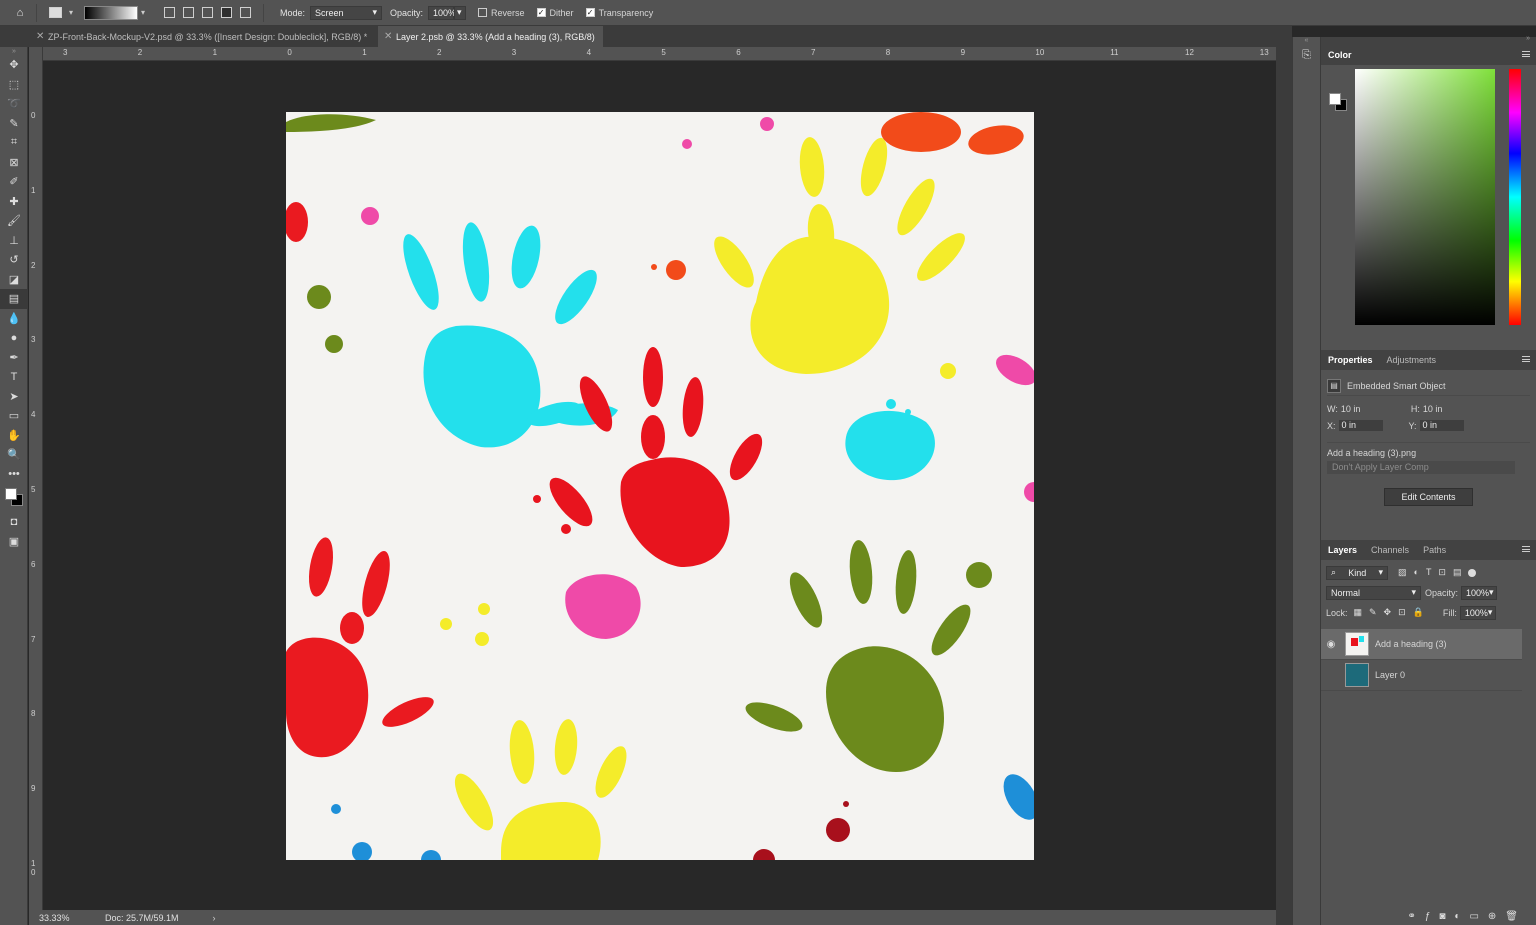  Describe the element at coordinates (1376, 409) in the screenshot. I see `width-value: 10 in` at that location.